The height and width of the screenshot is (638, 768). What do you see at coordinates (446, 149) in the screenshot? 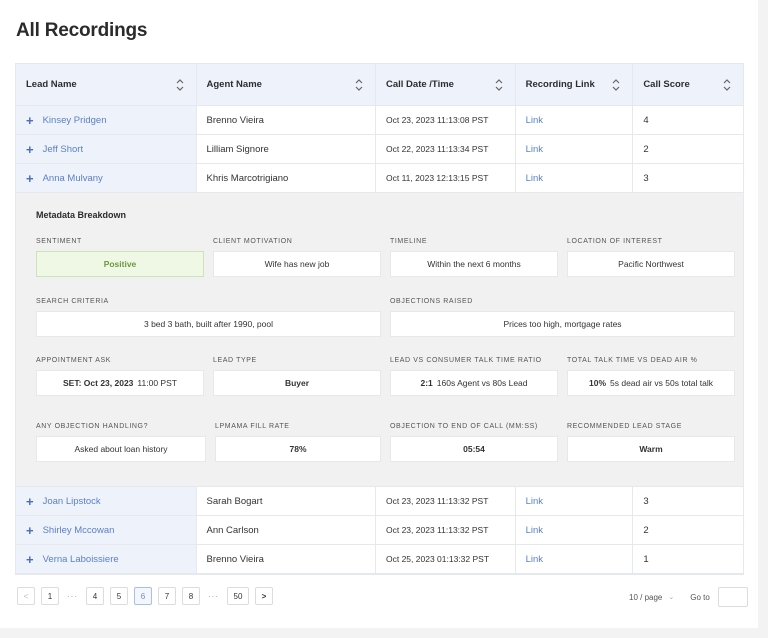
I see `call-date: Oct 22, 2023 11:13:34 PST` at bounding box center [446, 149].